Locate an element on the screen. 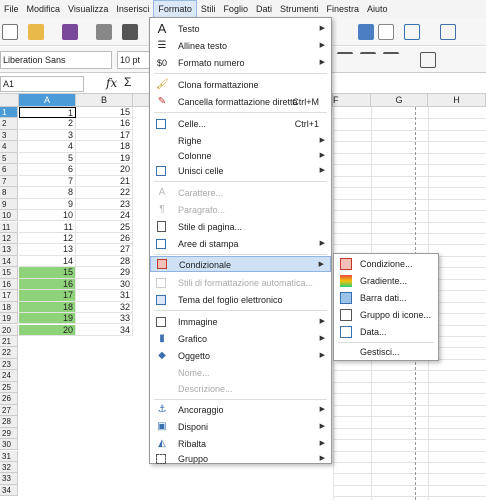 The image size is (486, 500). column-header-b: B is located at coordinates (104, 100).